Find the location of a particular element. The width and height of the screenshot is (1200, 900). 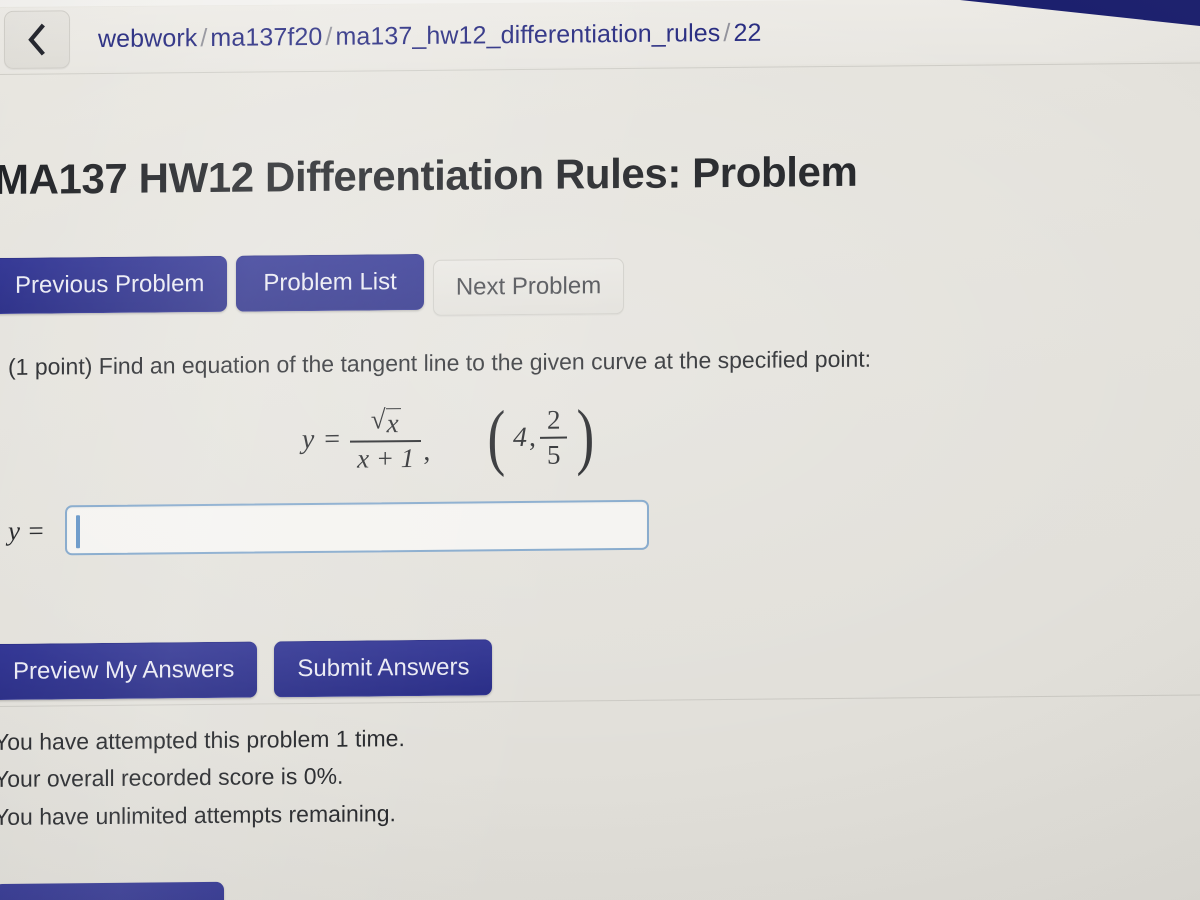

equation-denominator: x + 1 is located at coordinates (386, 458).